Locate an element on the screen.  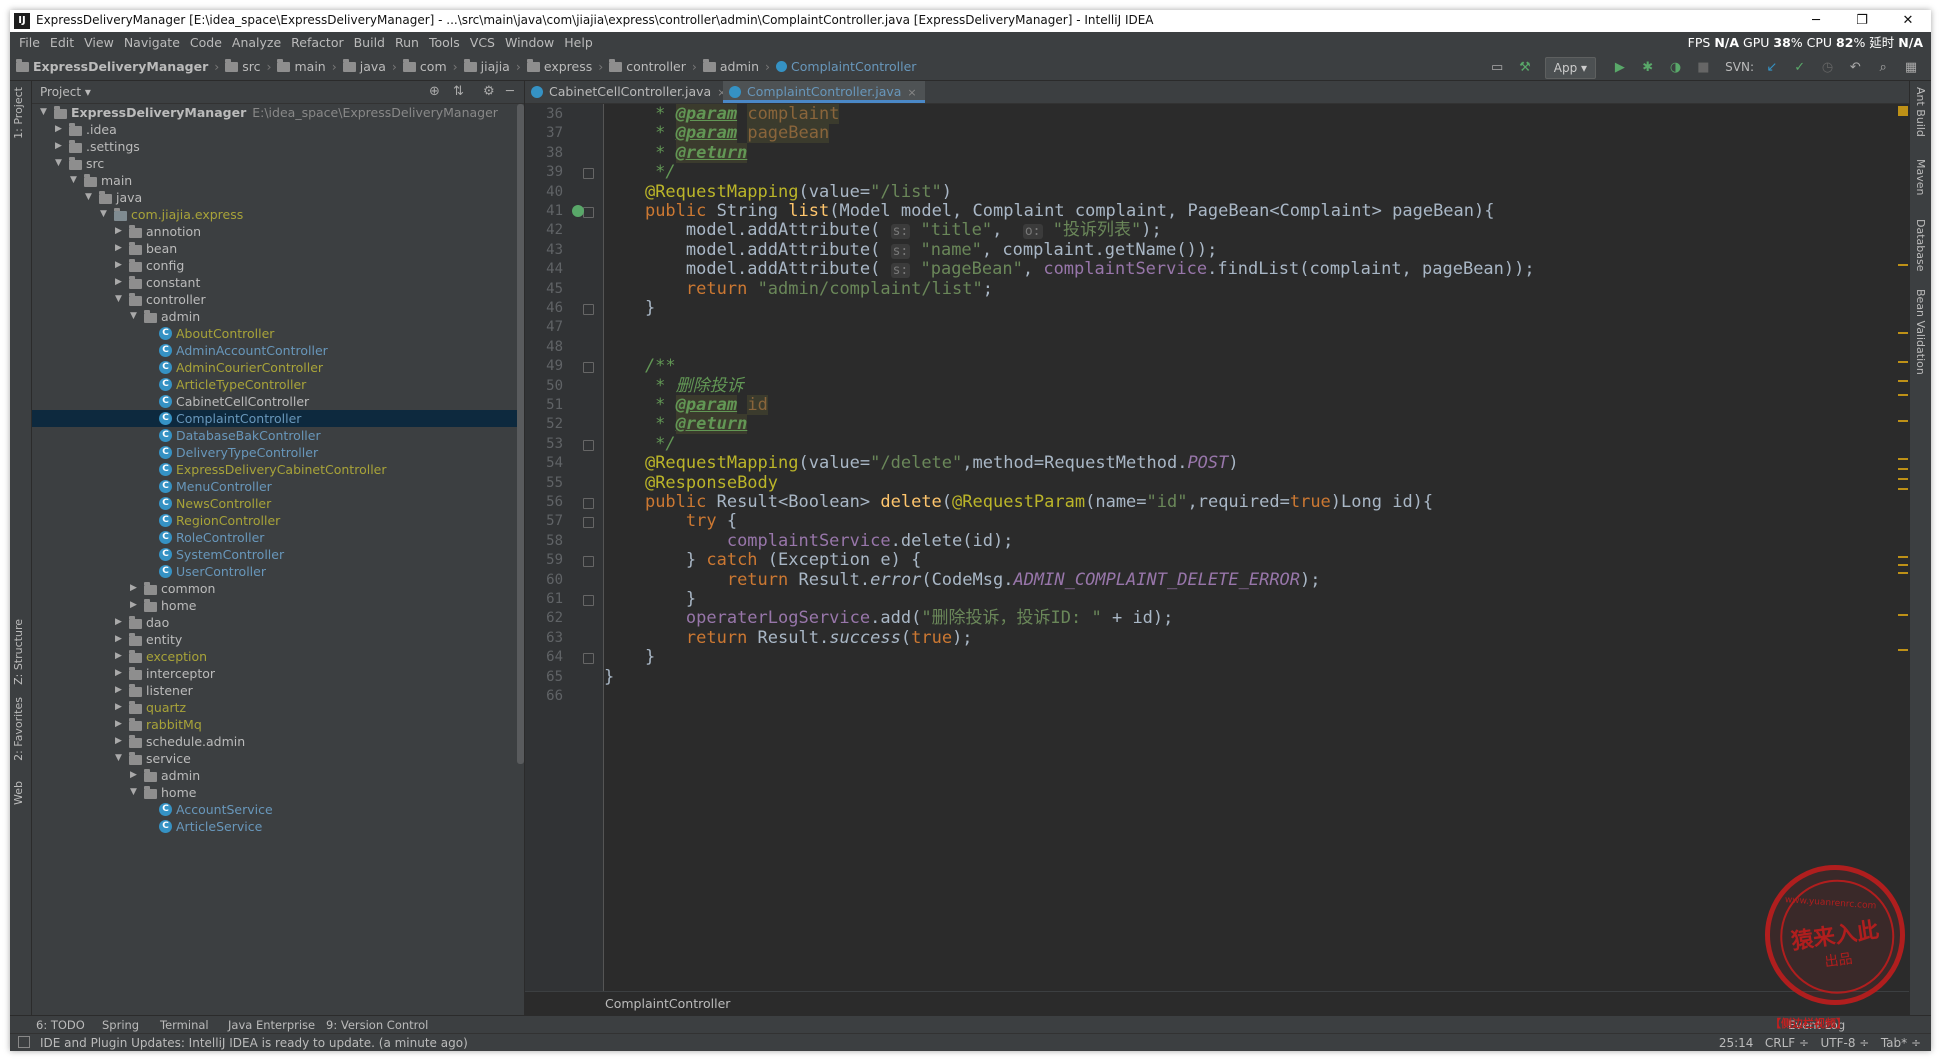
project-view-select: Project ▾ is located at coordinates (65, 92).